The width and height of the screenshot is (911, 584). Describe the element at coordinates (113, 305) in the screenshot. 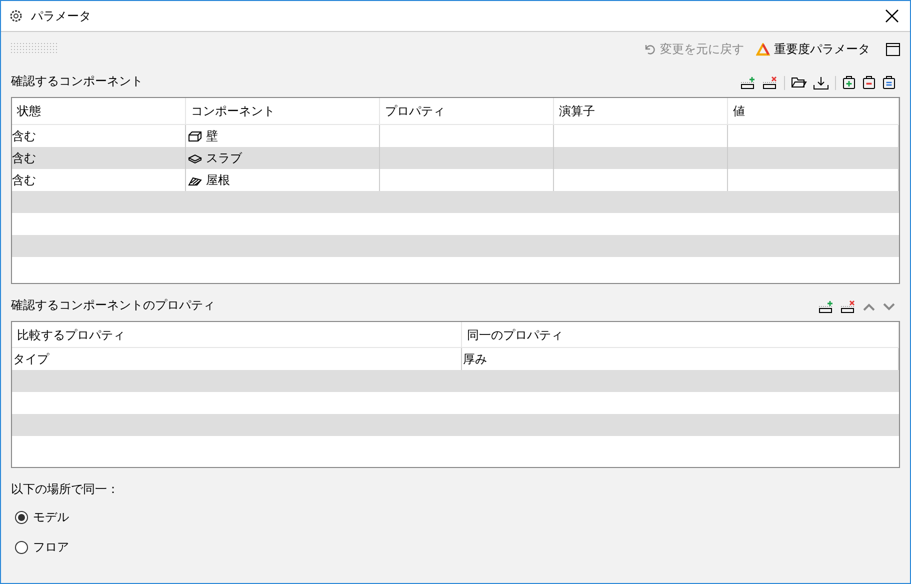

I see `section-title: 確認するコンポーネントのプロパティ` at that location.